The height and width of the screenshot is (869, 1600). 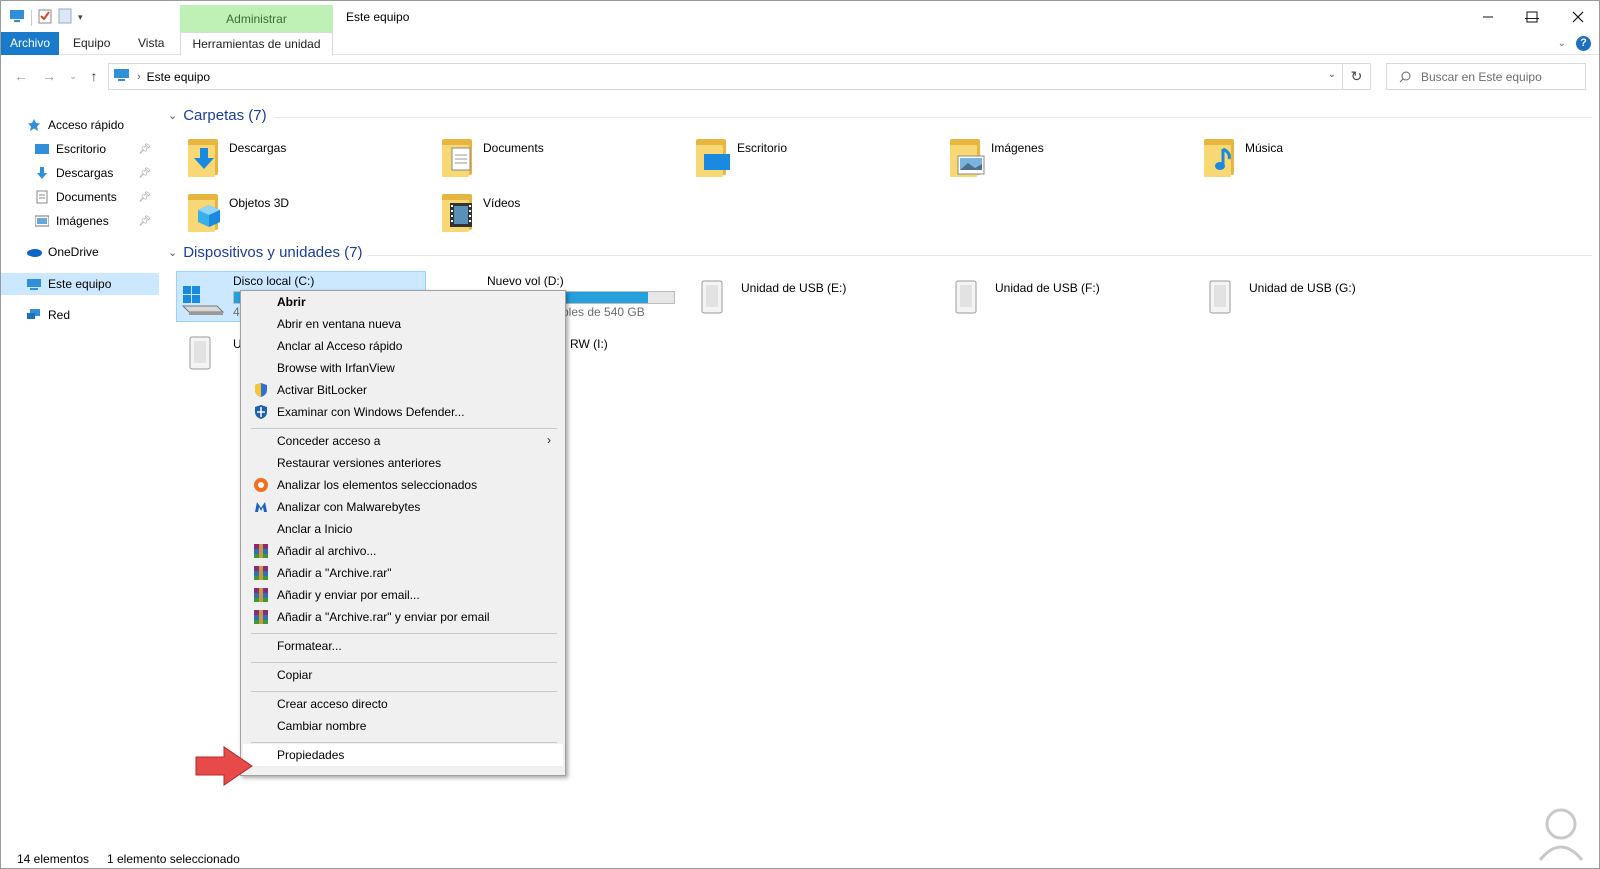 I want to click on tab-herramientas-de-unidad: Herramientas de unidad, so click(x=256, y=43).